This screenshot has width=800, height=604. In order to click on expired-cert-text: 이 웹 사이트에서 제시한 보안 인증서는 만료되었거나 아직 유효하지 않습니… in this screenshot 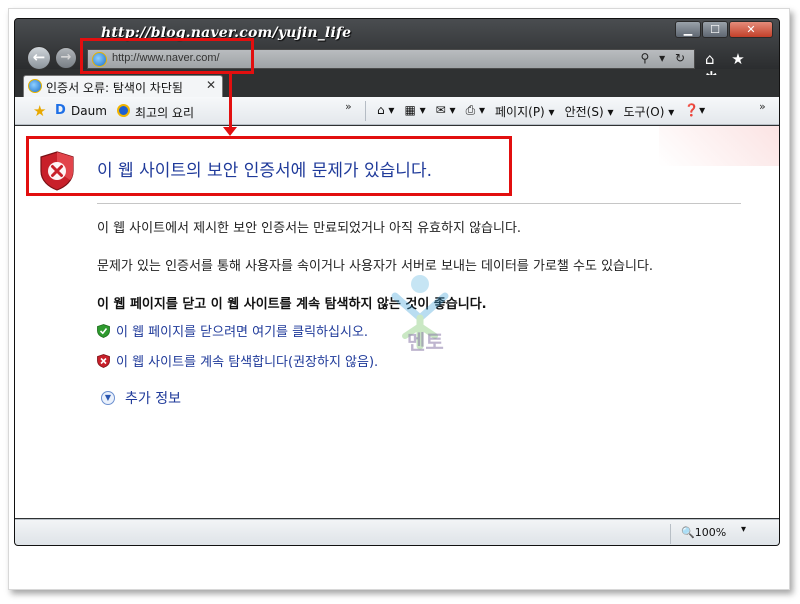, I will do `click(309, 228)`.